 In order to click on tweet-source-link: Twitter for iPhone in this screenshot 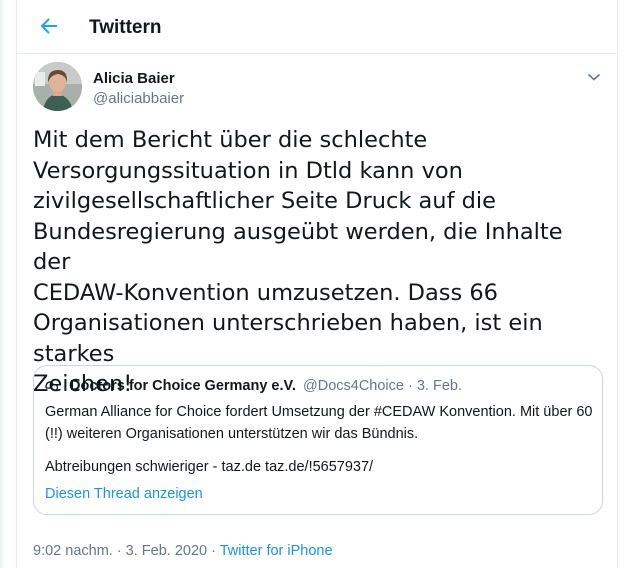, I will do `click(276, 551)`.